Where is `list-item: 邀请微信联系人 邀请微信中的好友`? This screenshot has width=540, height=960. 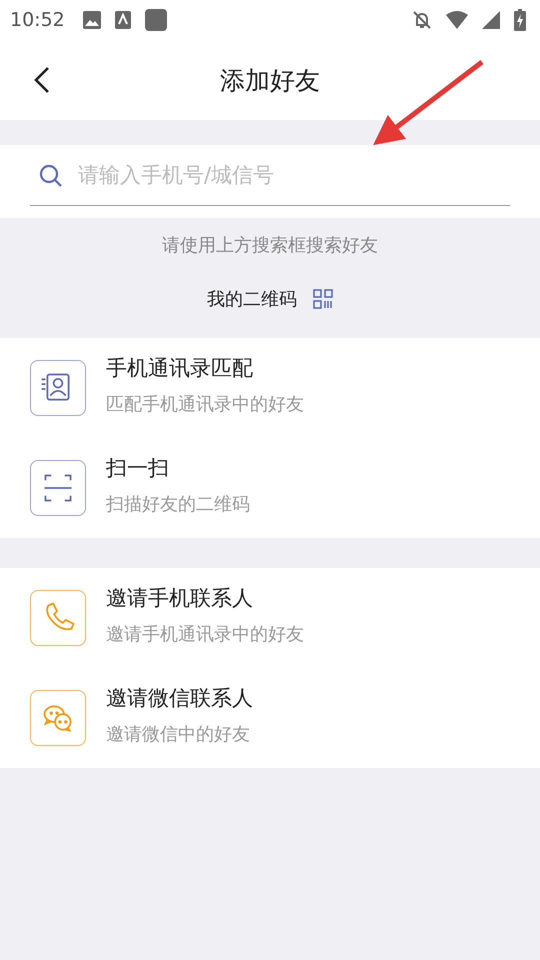 list-item: 邀请微信联系人 邀请微信中的好友 is located at coordinates (270, 718).